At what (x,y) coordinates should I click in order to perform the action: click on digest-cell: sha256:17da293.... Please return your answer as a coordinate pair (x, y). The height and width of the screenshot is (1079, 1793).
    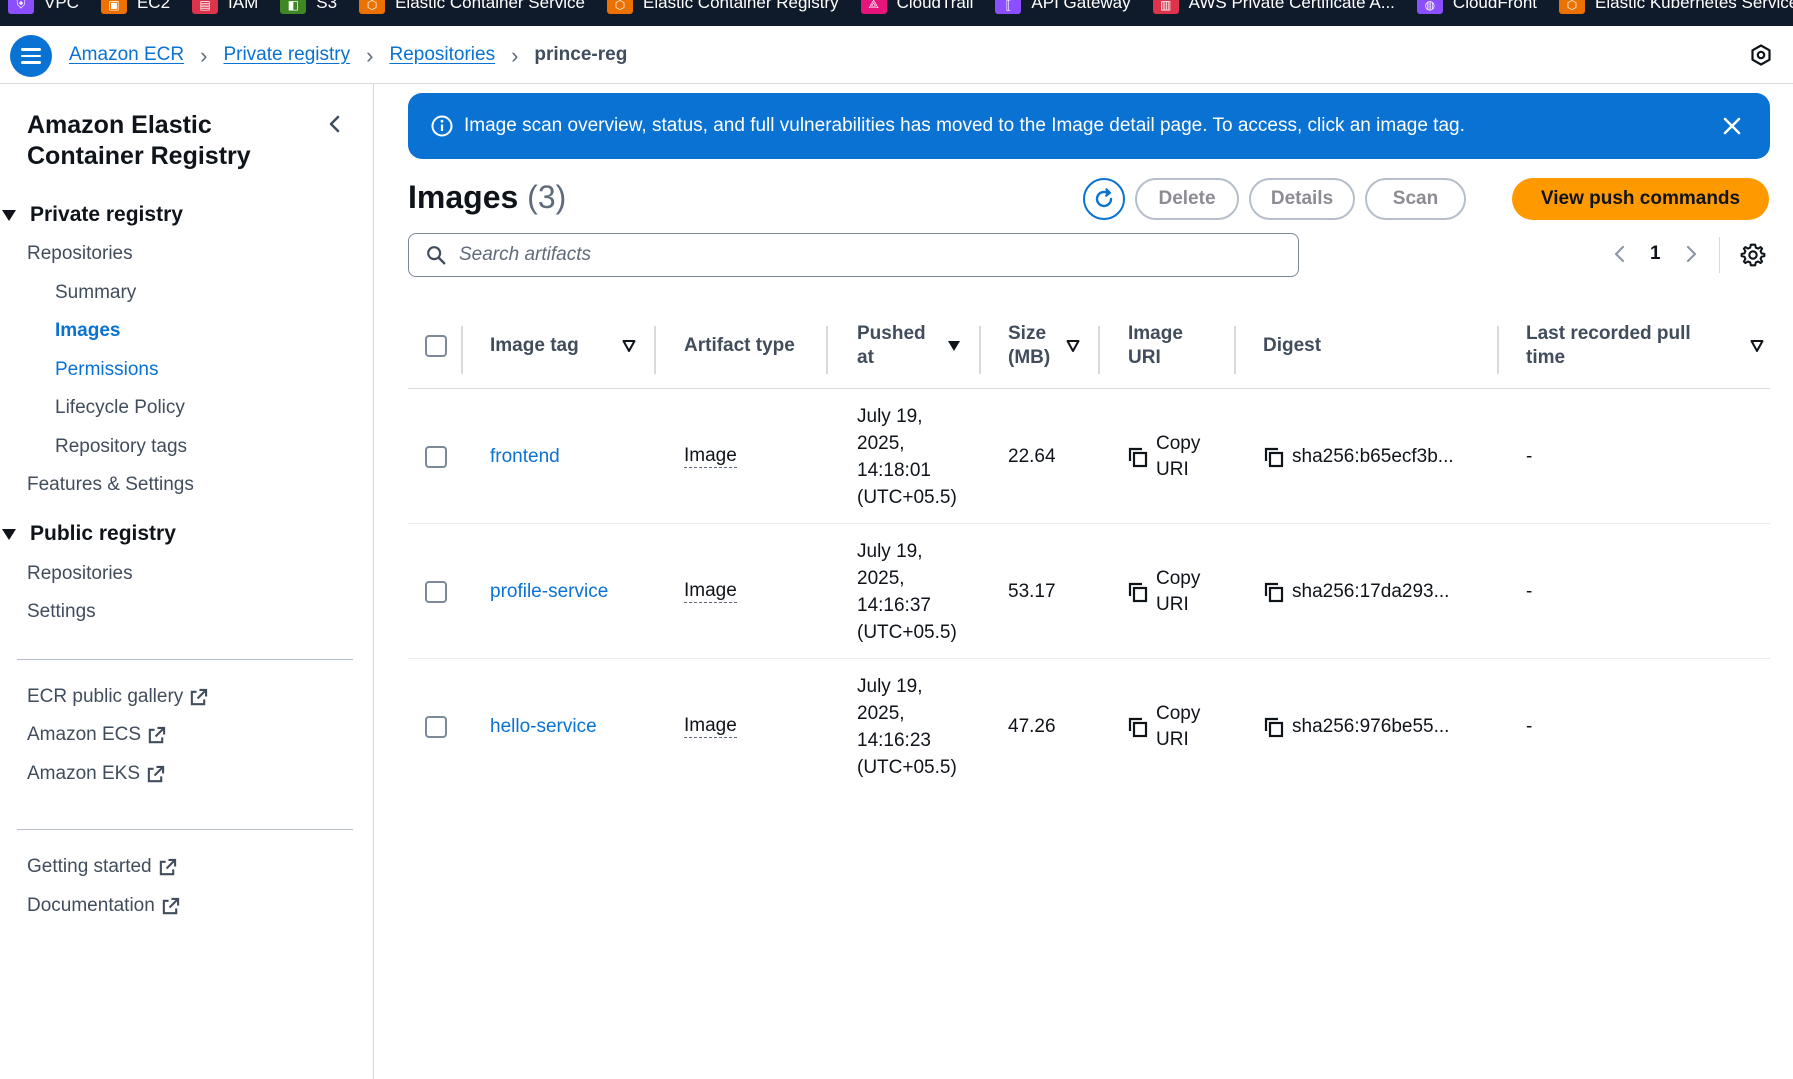
    Looking at the image, I should click on (1355, 591).